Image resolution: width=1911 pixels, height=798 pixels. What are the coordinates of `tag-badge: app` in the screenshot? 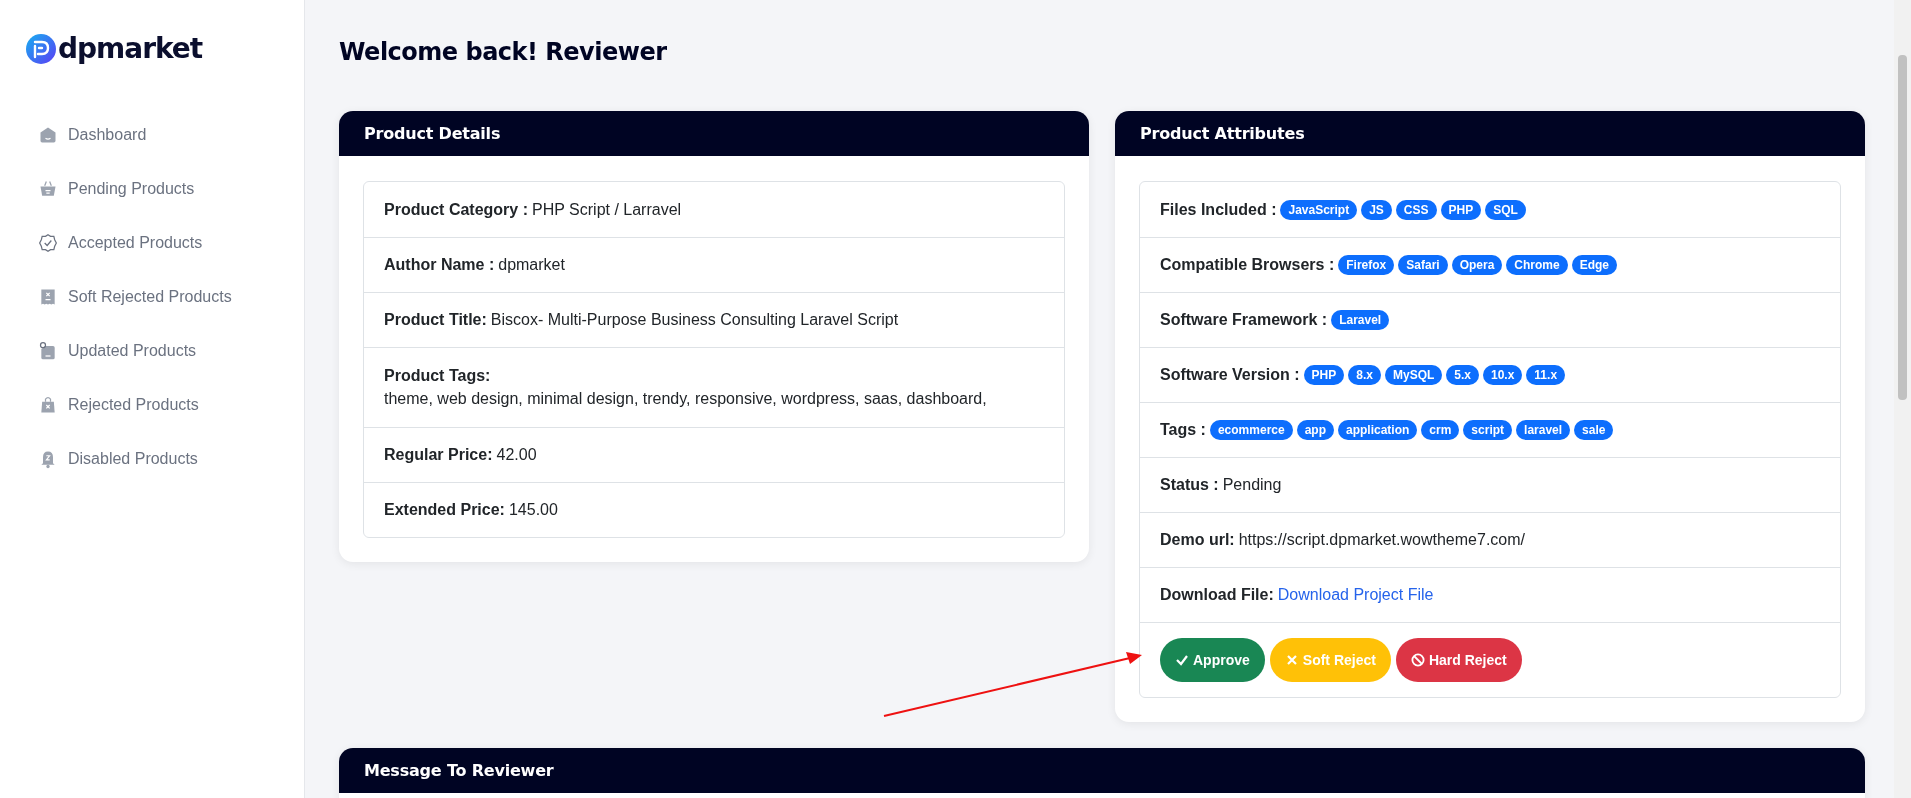 It's located at (1315, 430).